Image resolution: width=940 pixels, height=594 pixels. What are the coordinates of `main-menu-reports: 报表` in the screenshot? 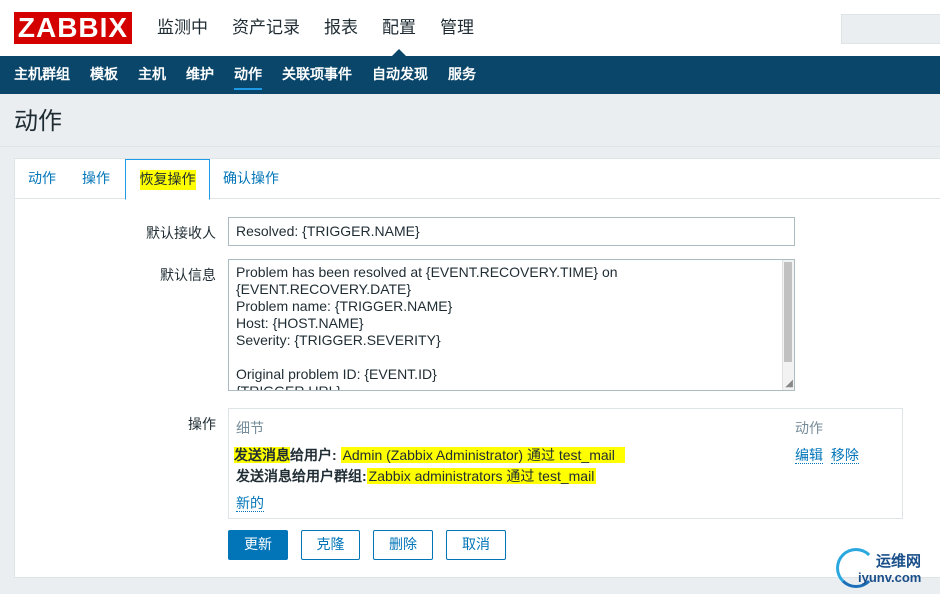 It's located at (341, 28).